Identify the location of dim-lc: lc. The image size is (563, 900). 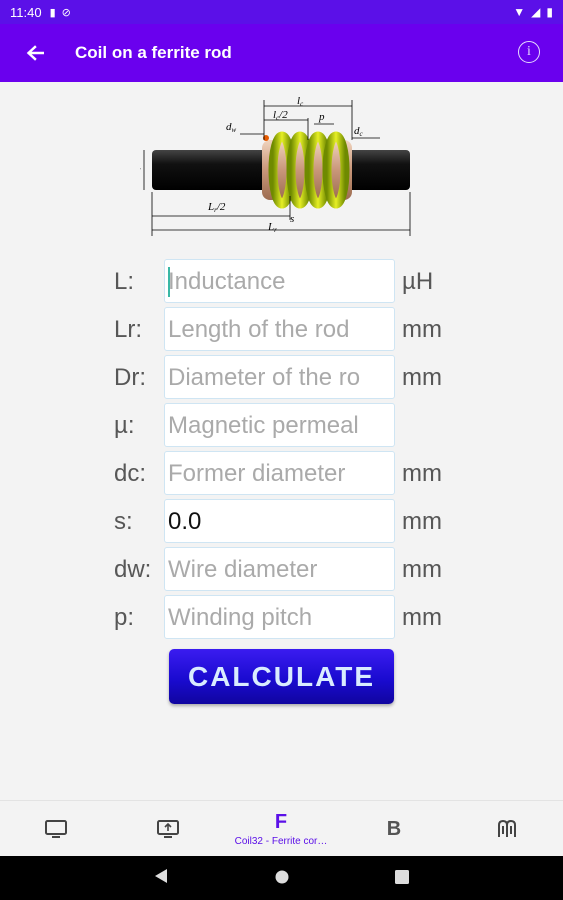
(300, 102).